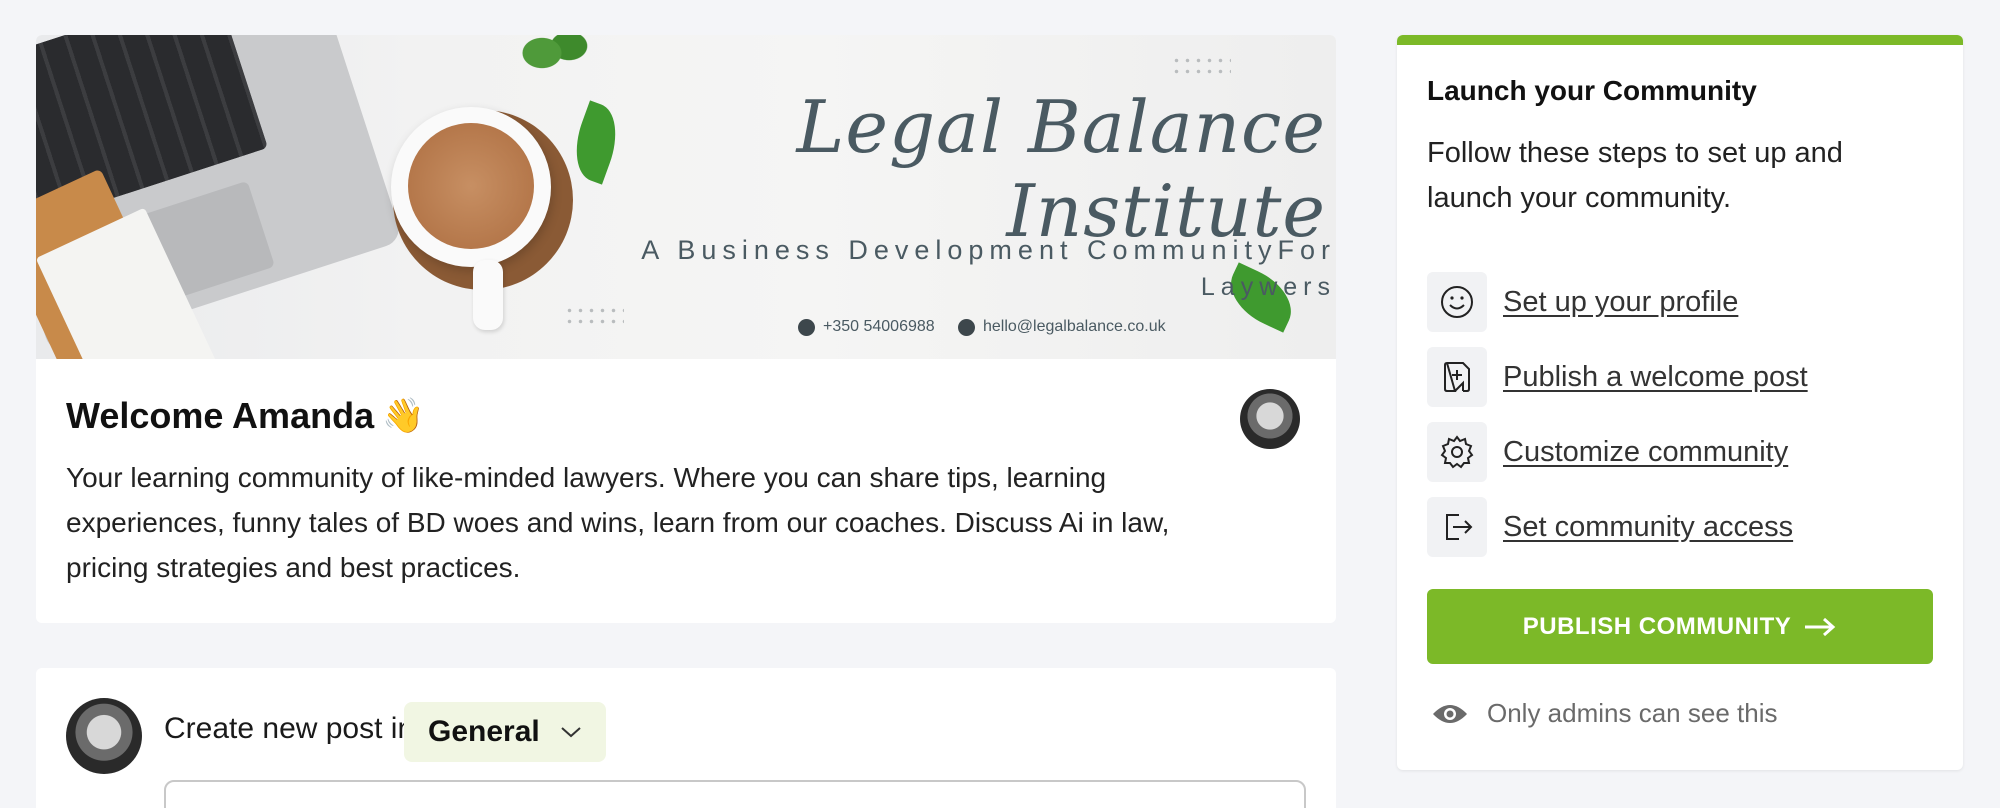 Image resolution: width=2000 pixels, height=808 pixels. What do you see at coordinates (1582, 302) in the screenshot?
I see `step-setup-profile: Set up your profile` at bounding box center [1582, 302].